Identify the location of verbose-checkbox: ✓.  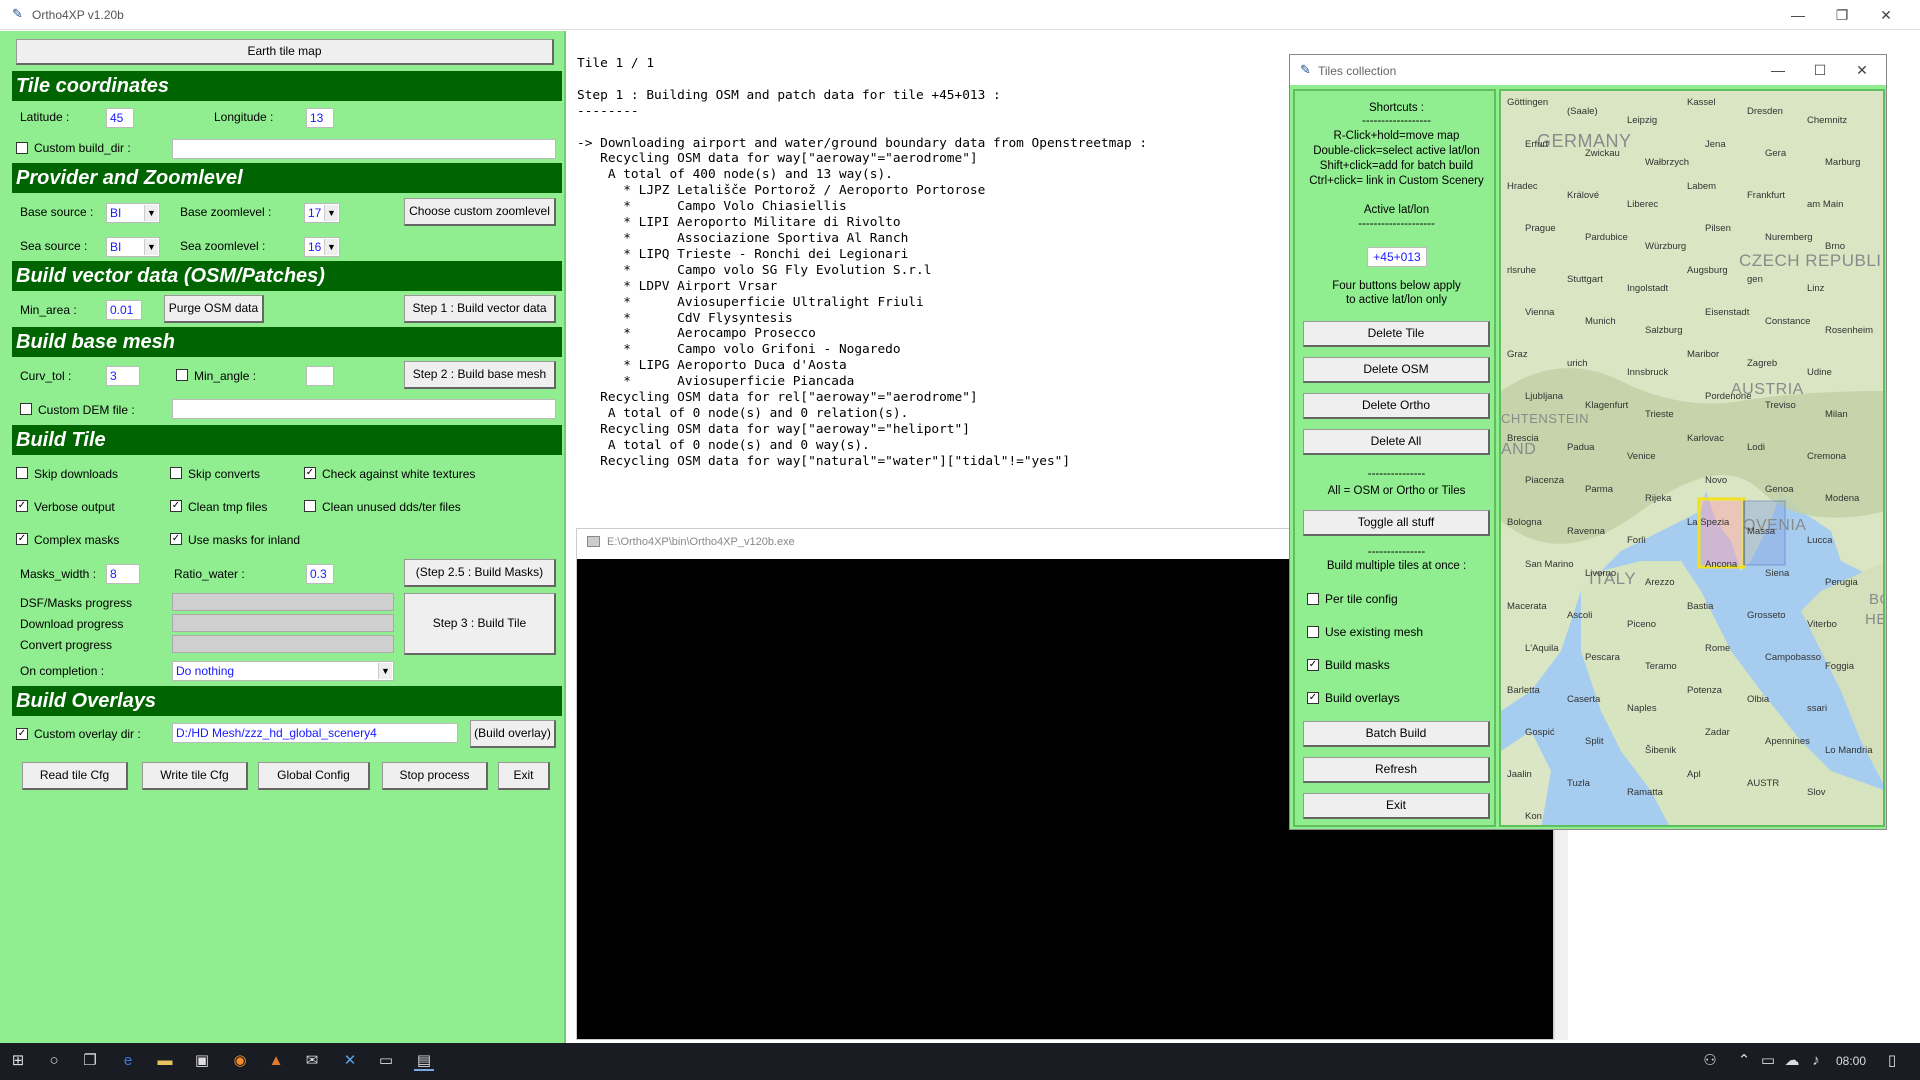
(22, 506).